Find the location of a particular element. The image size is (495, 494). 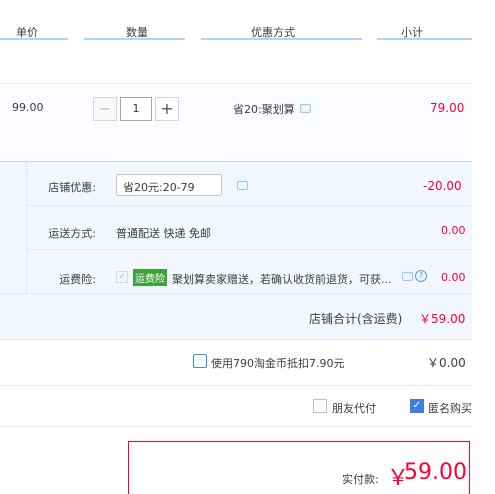

payment-amount: 59.00 is located at coordinates (435, 472).